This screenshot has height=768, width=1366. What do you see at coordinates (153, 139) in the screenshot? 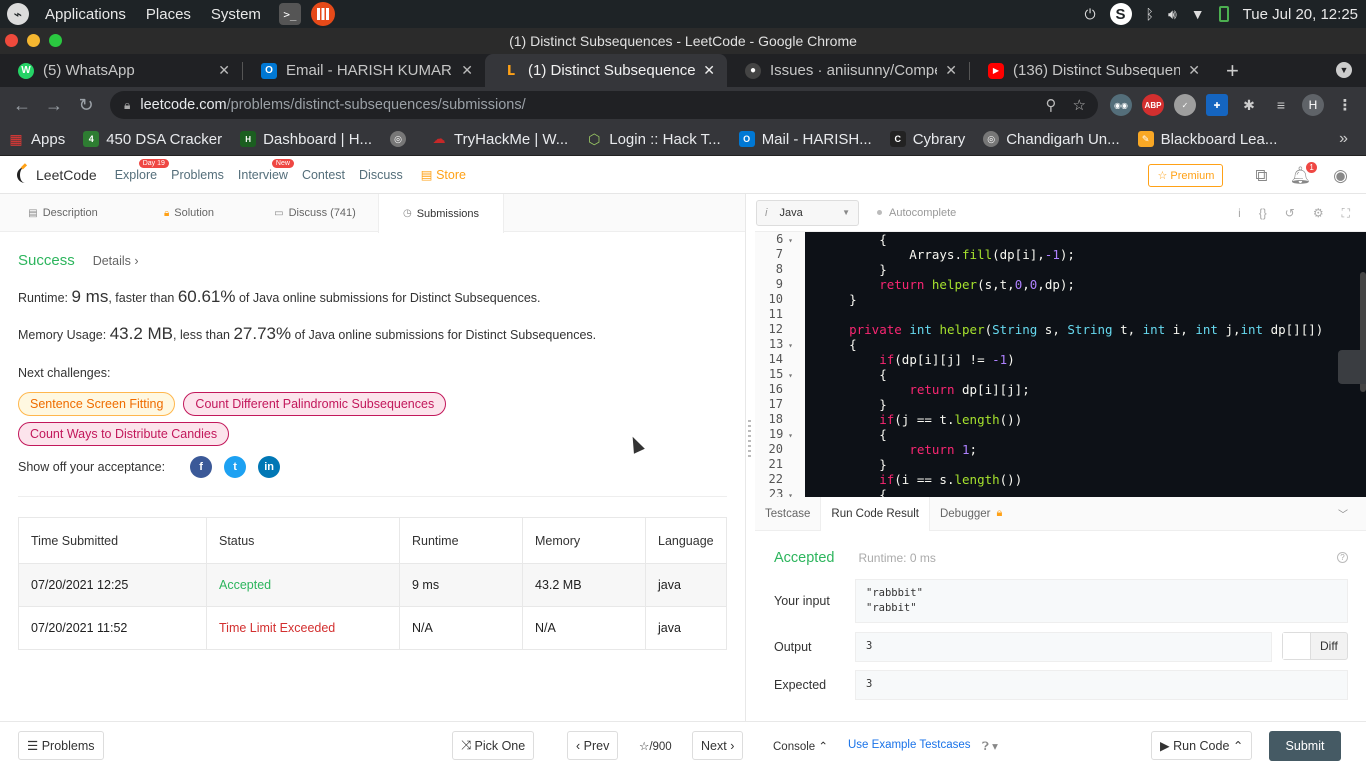
I see `bookmark-450-dsa: 4 450 DSA Cracker` at bounding box center [153, 139].